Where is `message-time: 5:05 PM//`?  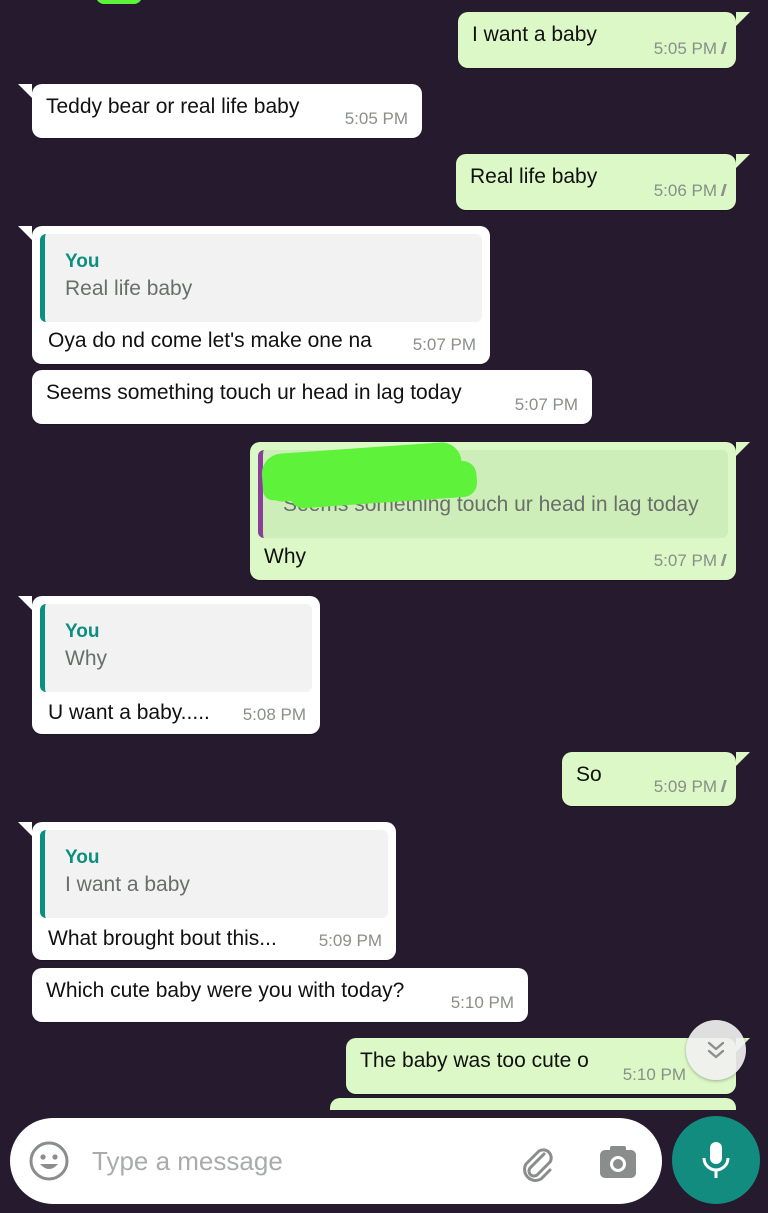 message-time: 5:05 PM// is located at coordinates (690, 48).